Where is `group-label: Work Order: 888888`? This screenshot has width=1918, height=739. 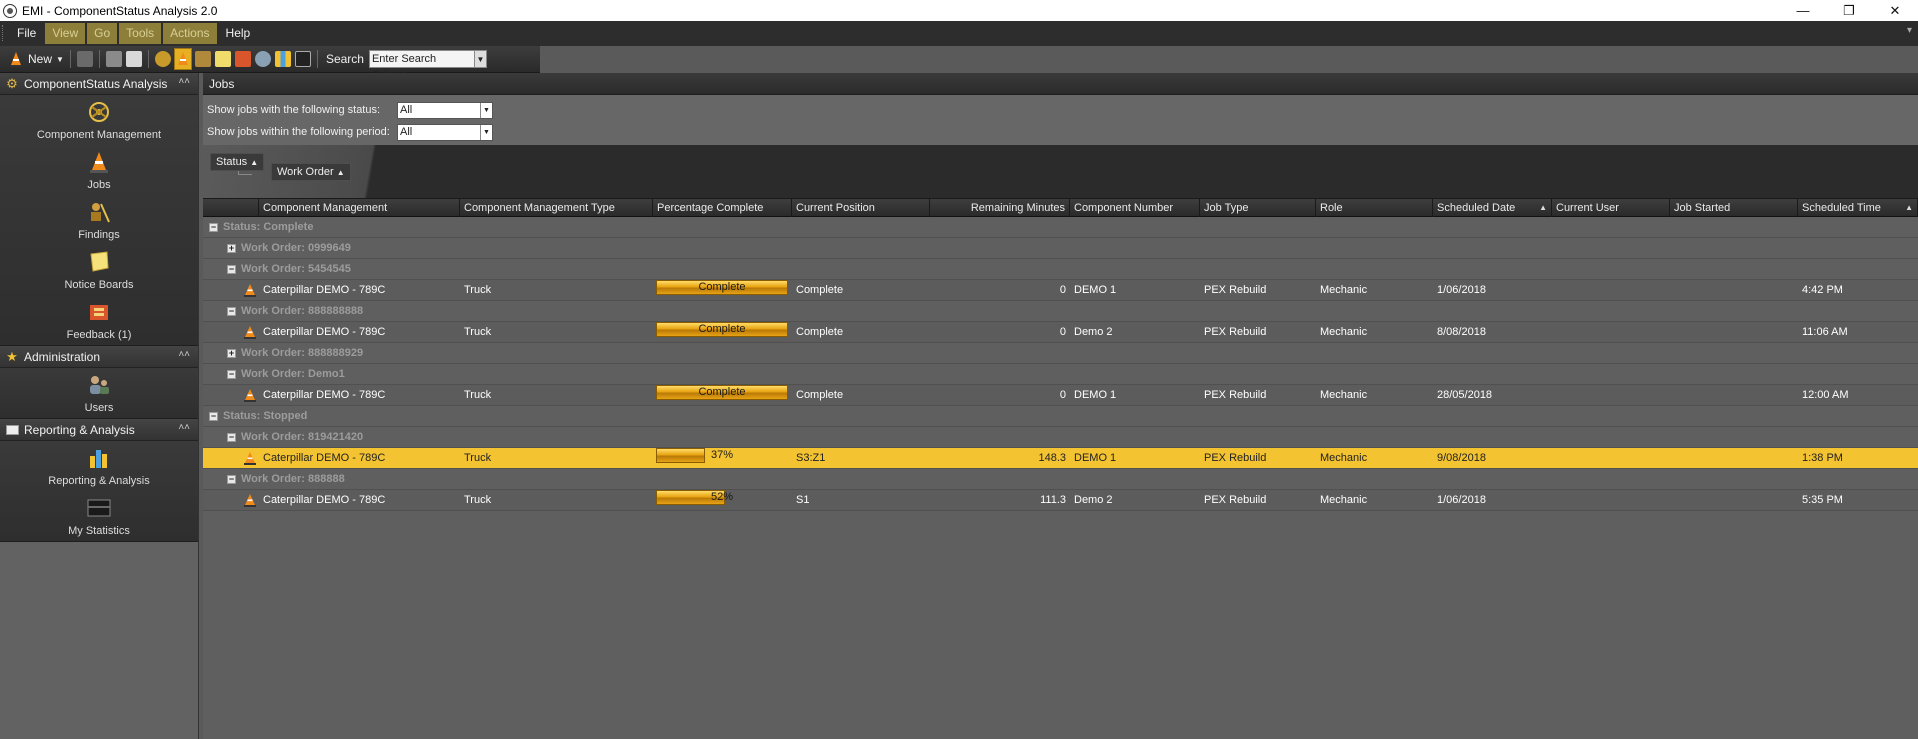 group-label: Work Order: 888888 is located at coordinates (293, 479).